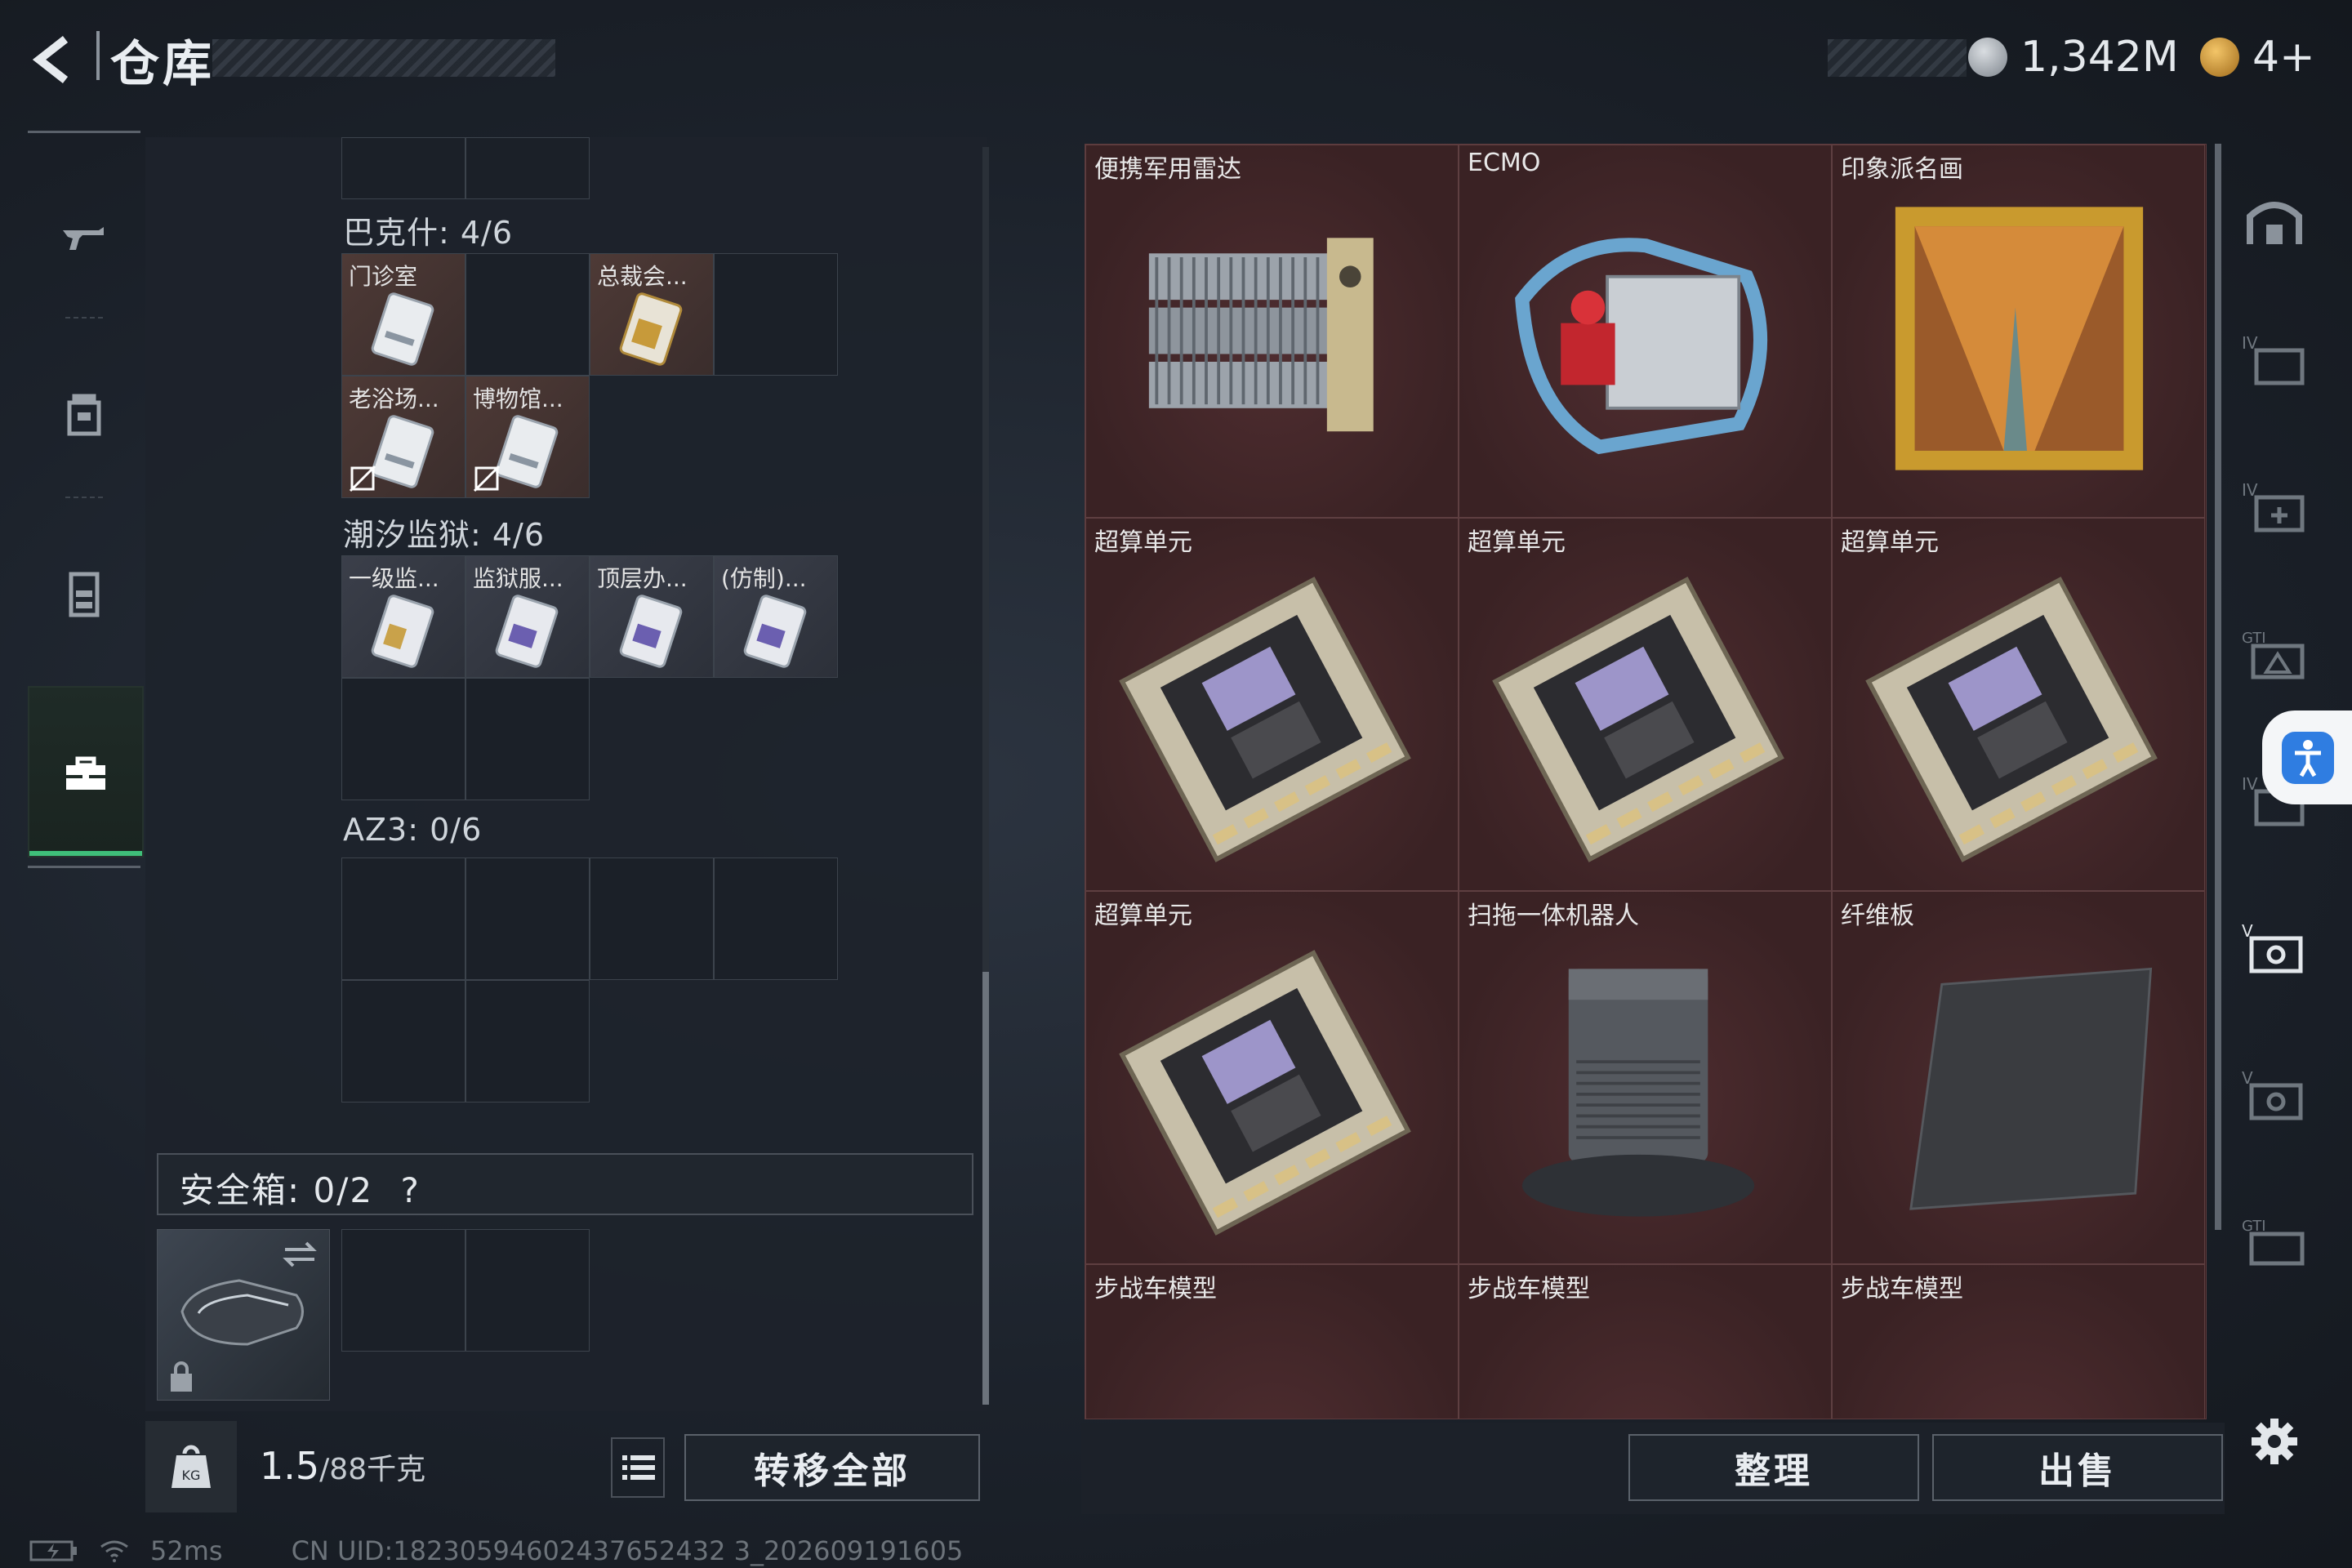 This screenshot has width=2352, height=1568. I want to click on stash-tab-v-case: V, so click(2274, 1094).